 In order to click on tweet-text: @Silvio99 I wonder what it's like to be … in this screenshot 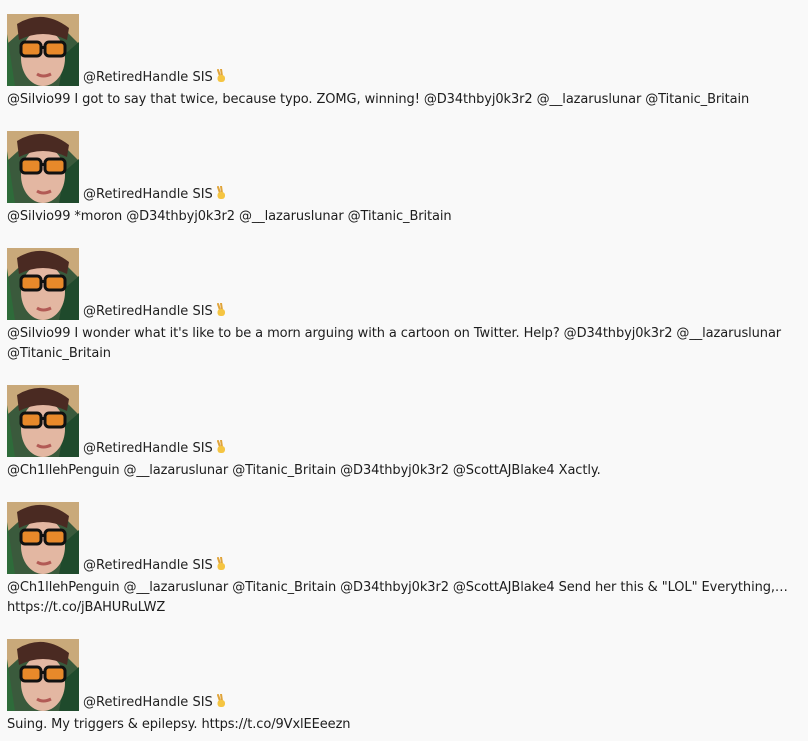, I will do `click(394, 343)`.